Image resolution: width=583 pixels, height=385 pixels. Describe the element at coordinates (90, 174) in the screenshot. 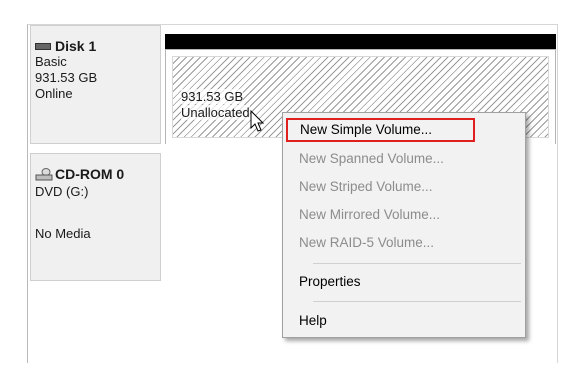

I see `cd-rom-name: CD-ROM 0` at that location.